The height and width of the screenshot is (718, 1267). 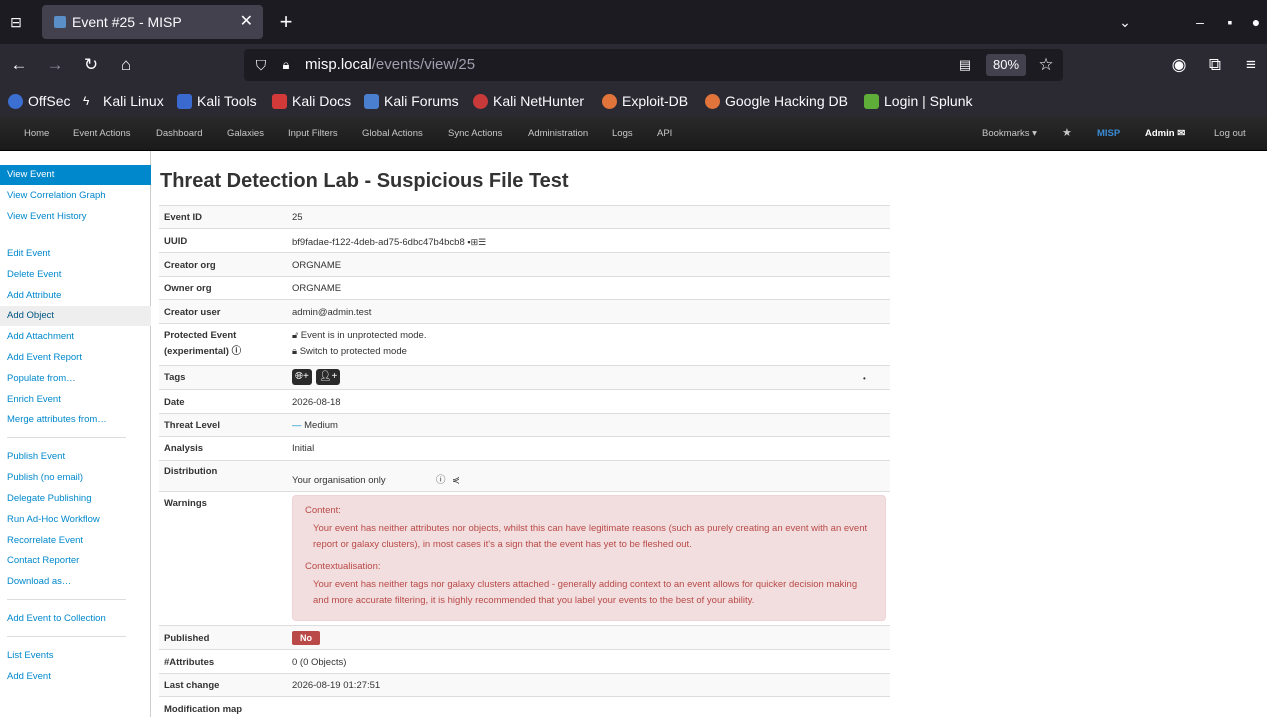 What do you see at coordinates (475, 242) in the screenshot?
I see `plus-square-icon: ⊞` at bounding box center [475, 242].